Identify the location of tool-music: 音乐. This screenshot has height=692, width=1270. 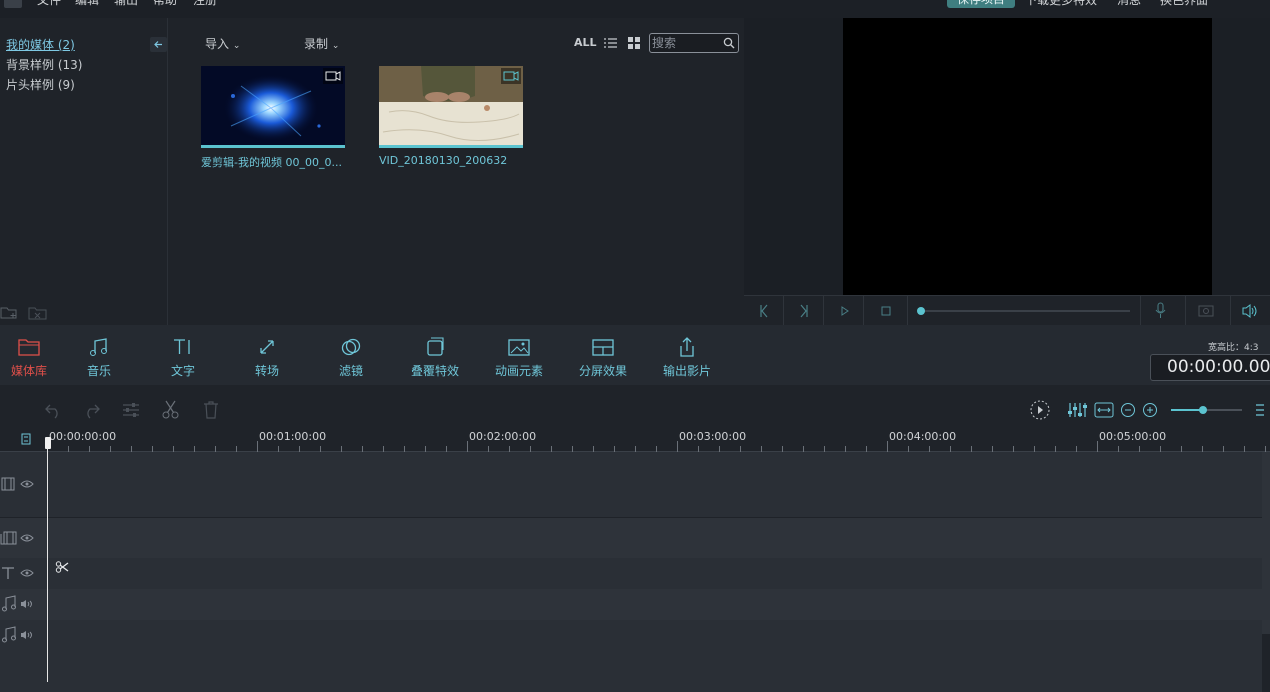
(99, 355).